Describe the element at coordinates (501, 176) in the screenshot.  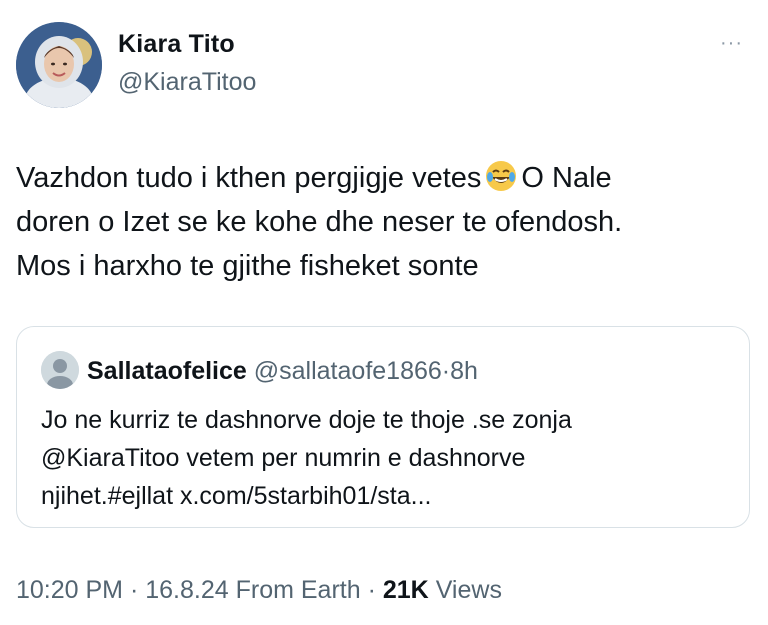
I see `laughing-tears-emoji-icon` at that location.